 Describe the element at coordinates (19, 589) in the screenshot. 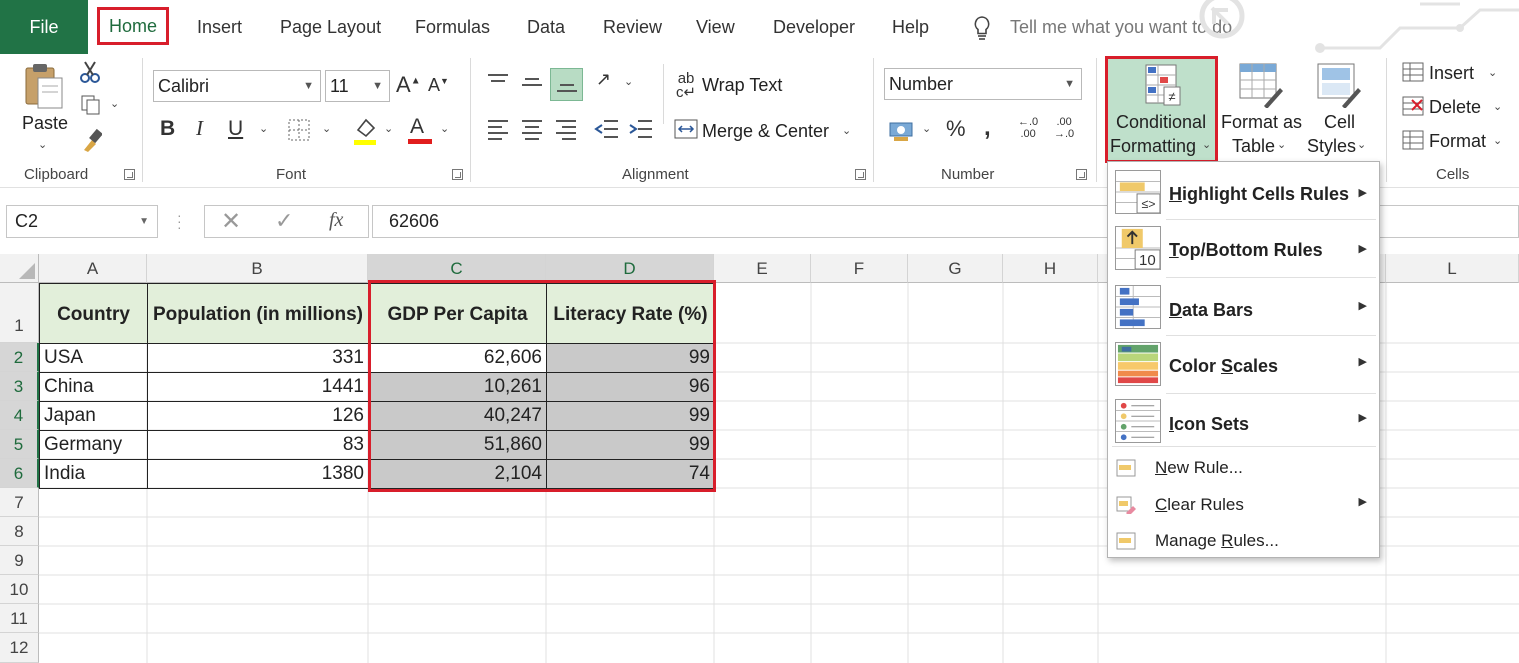

I see `row-header-10: 10` at that location.